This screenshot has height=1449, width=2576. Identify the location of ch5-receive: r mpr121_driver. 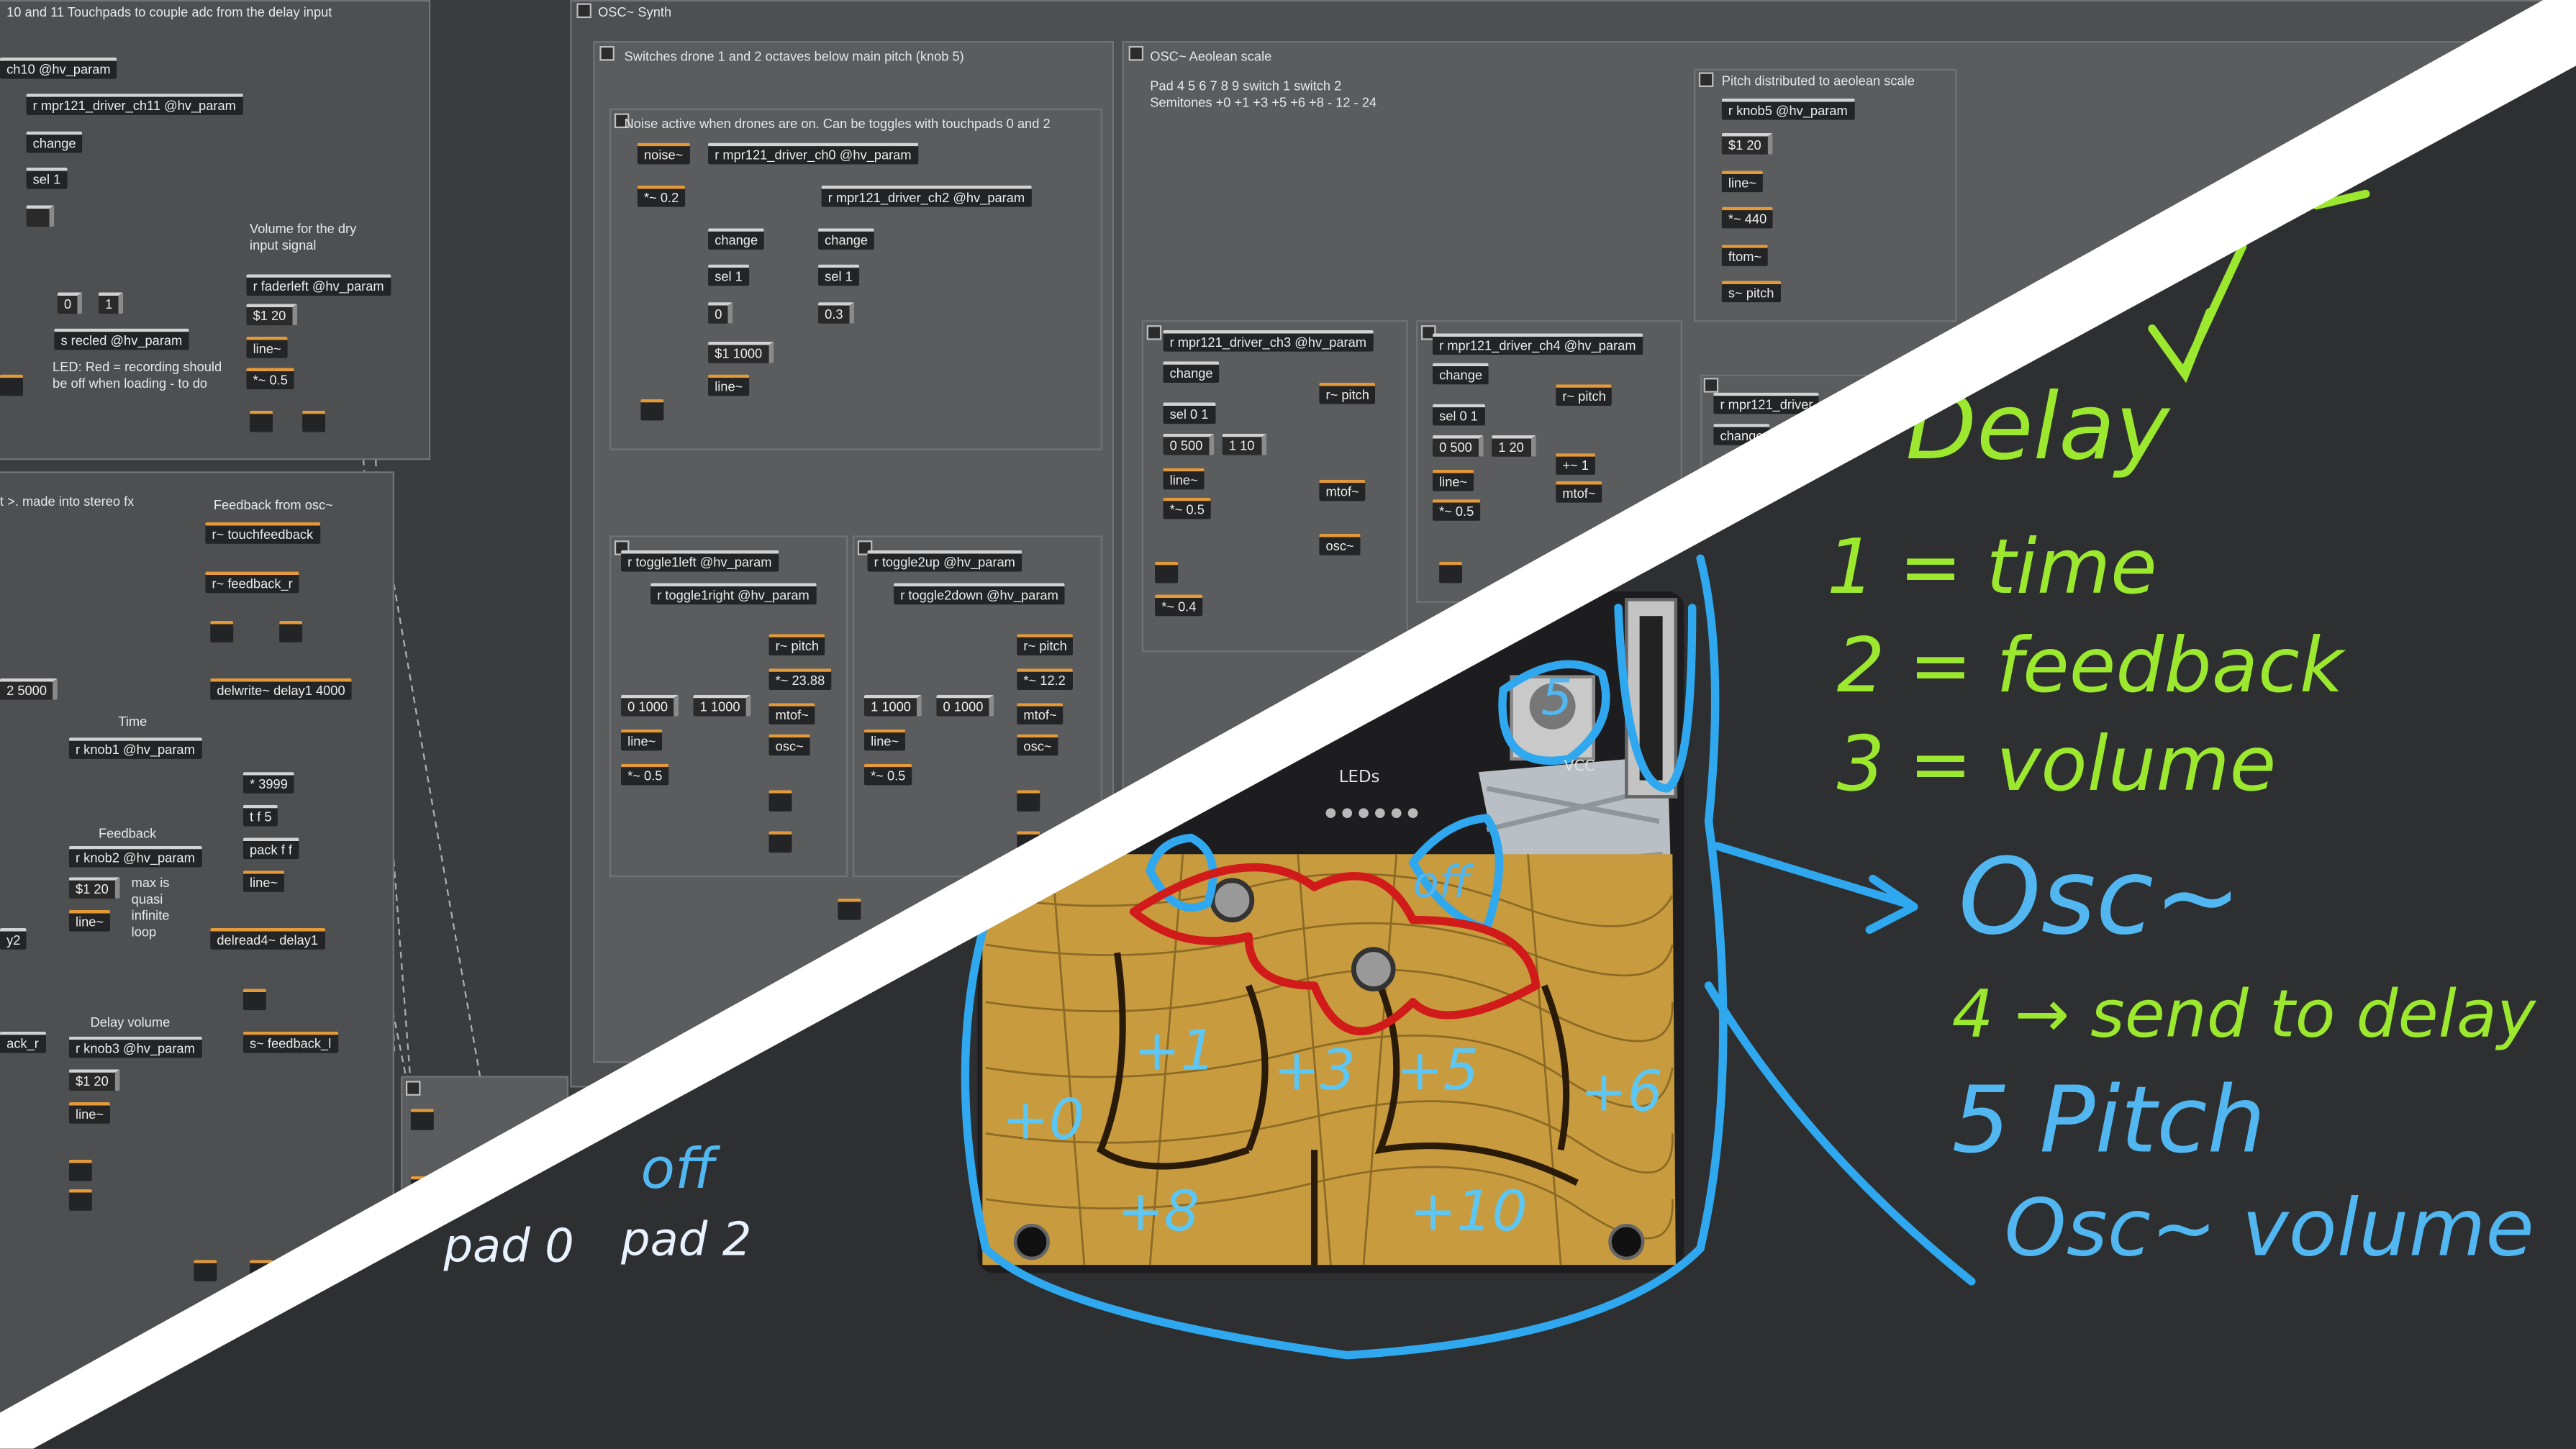
(1766, 403).